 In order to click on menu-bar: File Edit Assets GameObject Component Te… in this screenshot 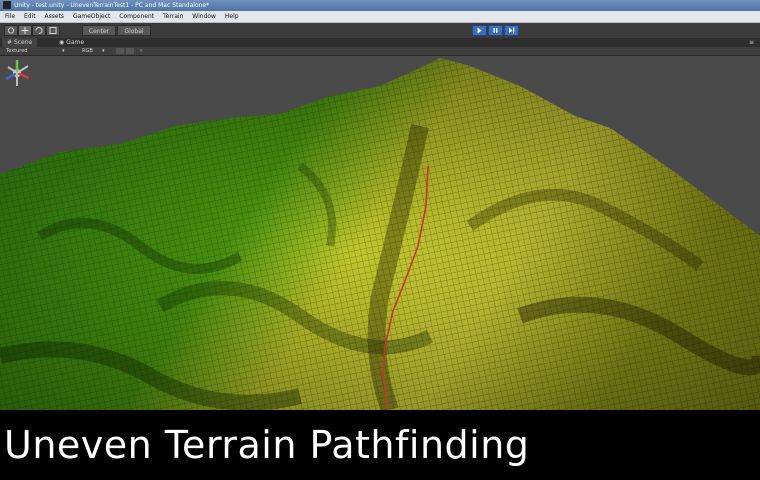, I will do `click(380, 17)`.